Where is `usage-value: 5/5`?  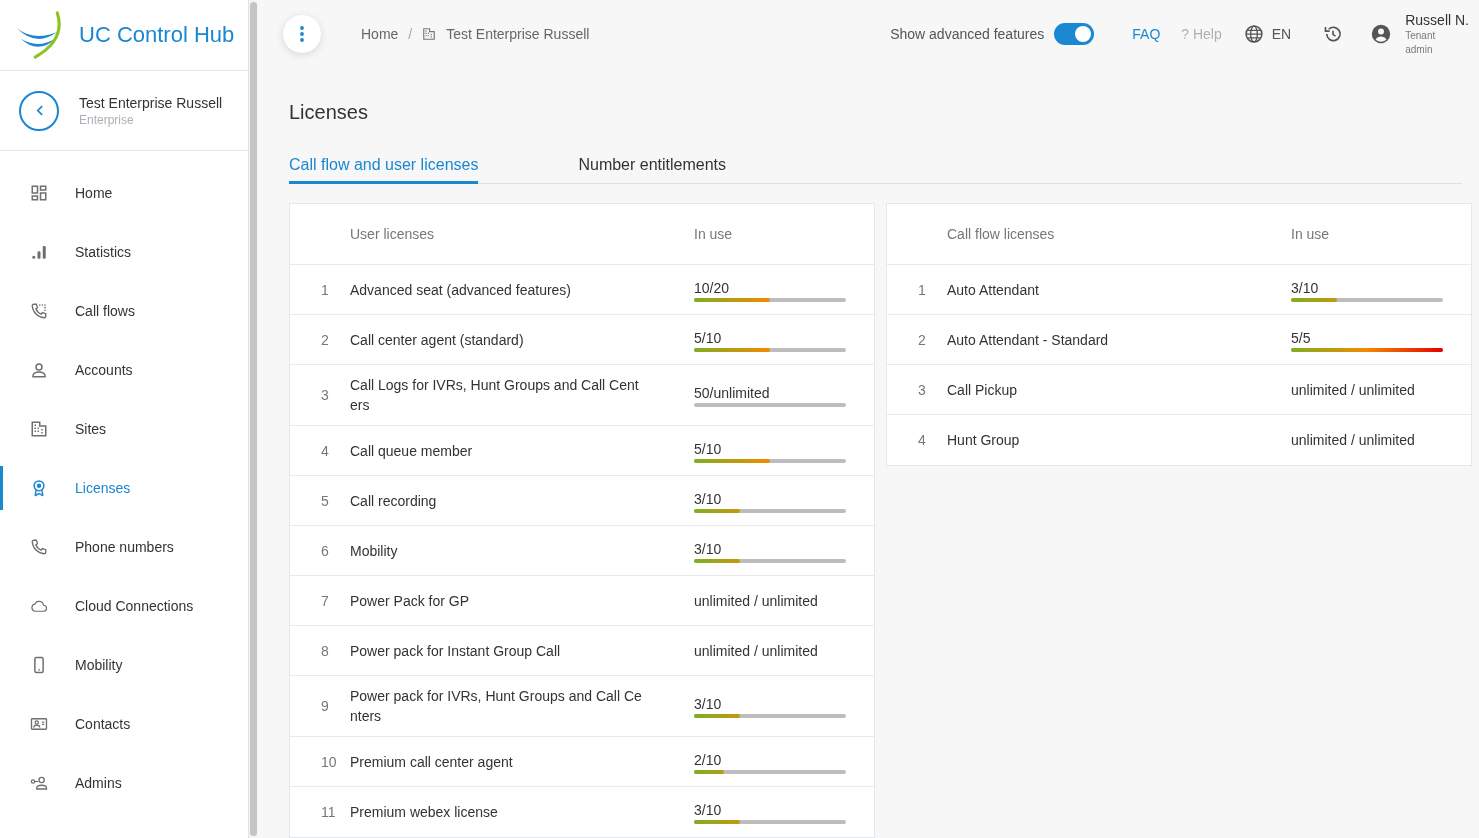
usage-value: 5/5 is located at coordinates (1301, 338).